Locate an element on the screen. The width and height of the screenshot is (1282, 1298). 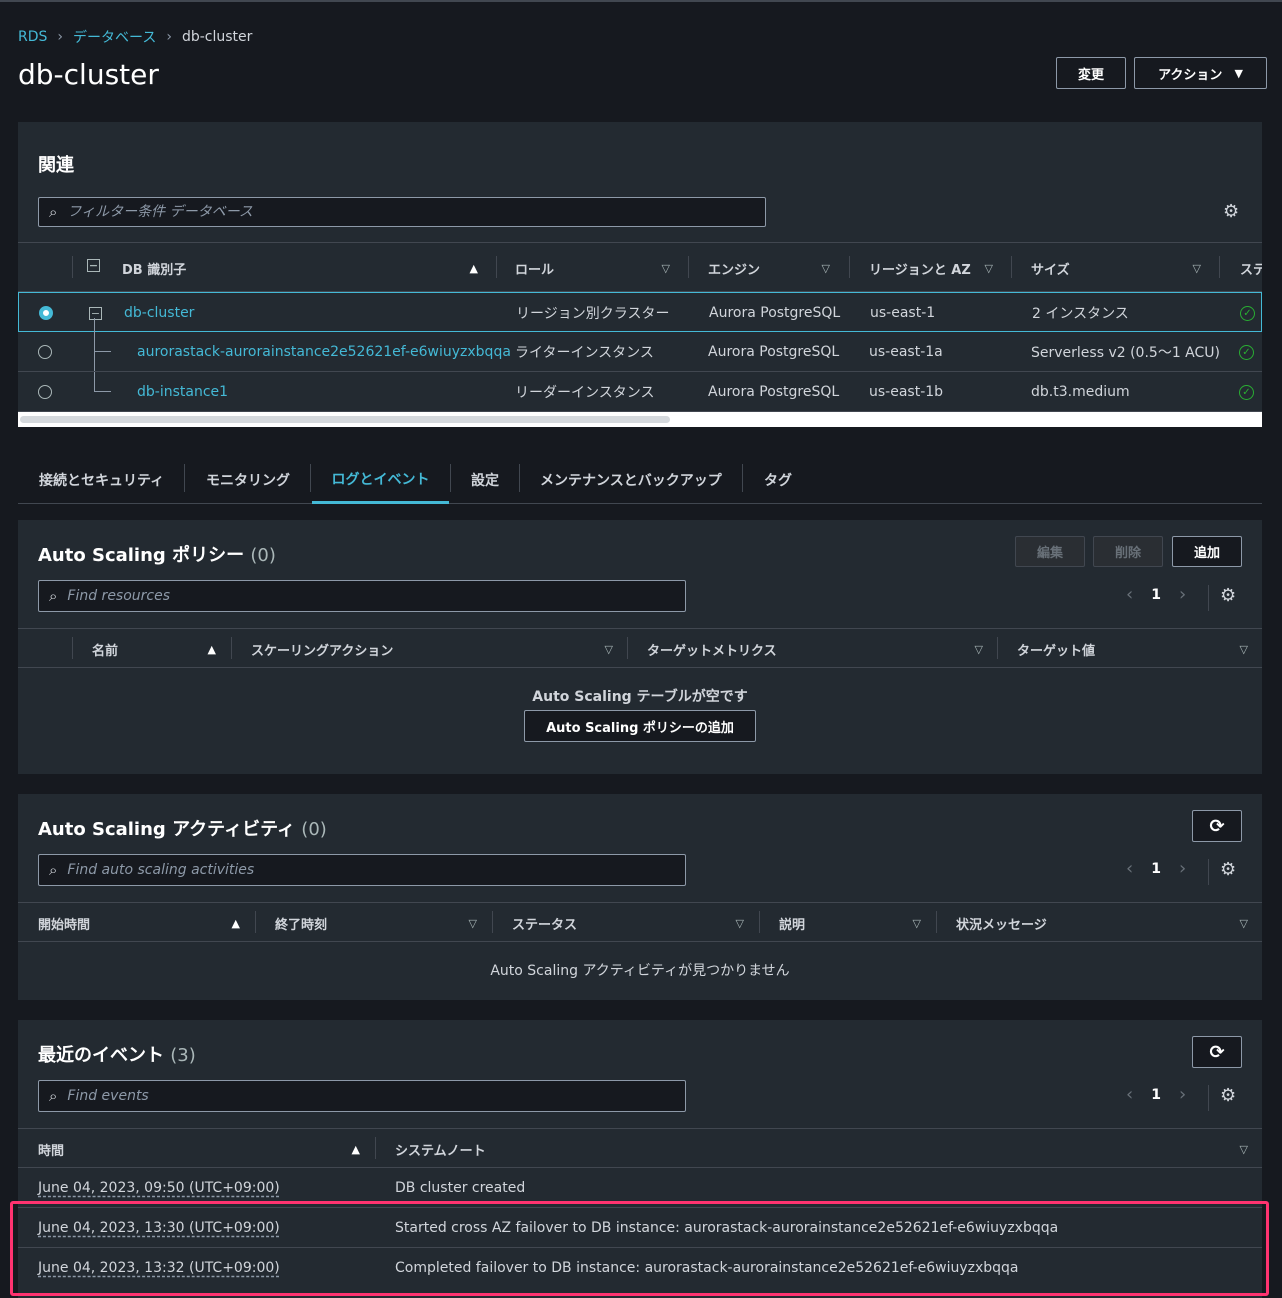
activities-search: ⌕ is located at coordinates (362, 870).